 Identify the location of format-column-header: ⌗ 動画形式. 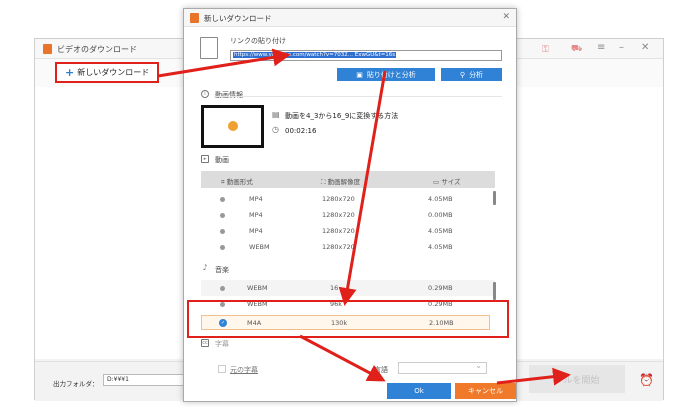
(237, 182).